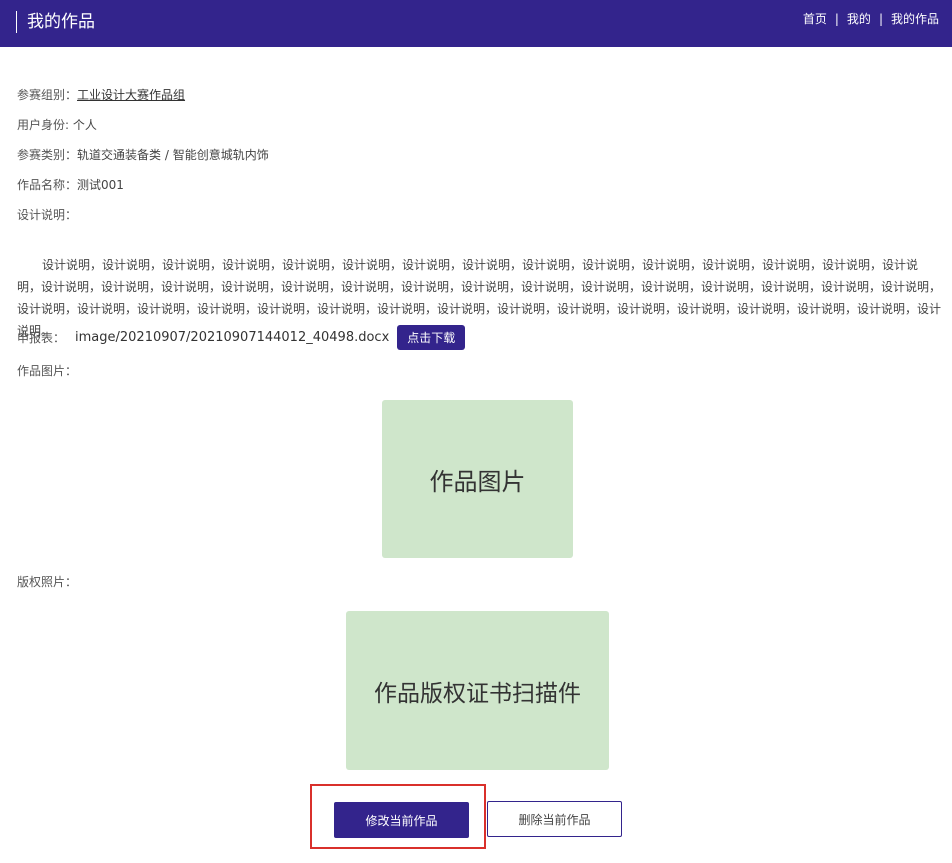 The height and width of the screenshot is (863, 952). Describe the element at coordinates (476, 23) in the screenshot. I see `top-header: 我的作品 首页 | 我的 | 我的作品` at that location.